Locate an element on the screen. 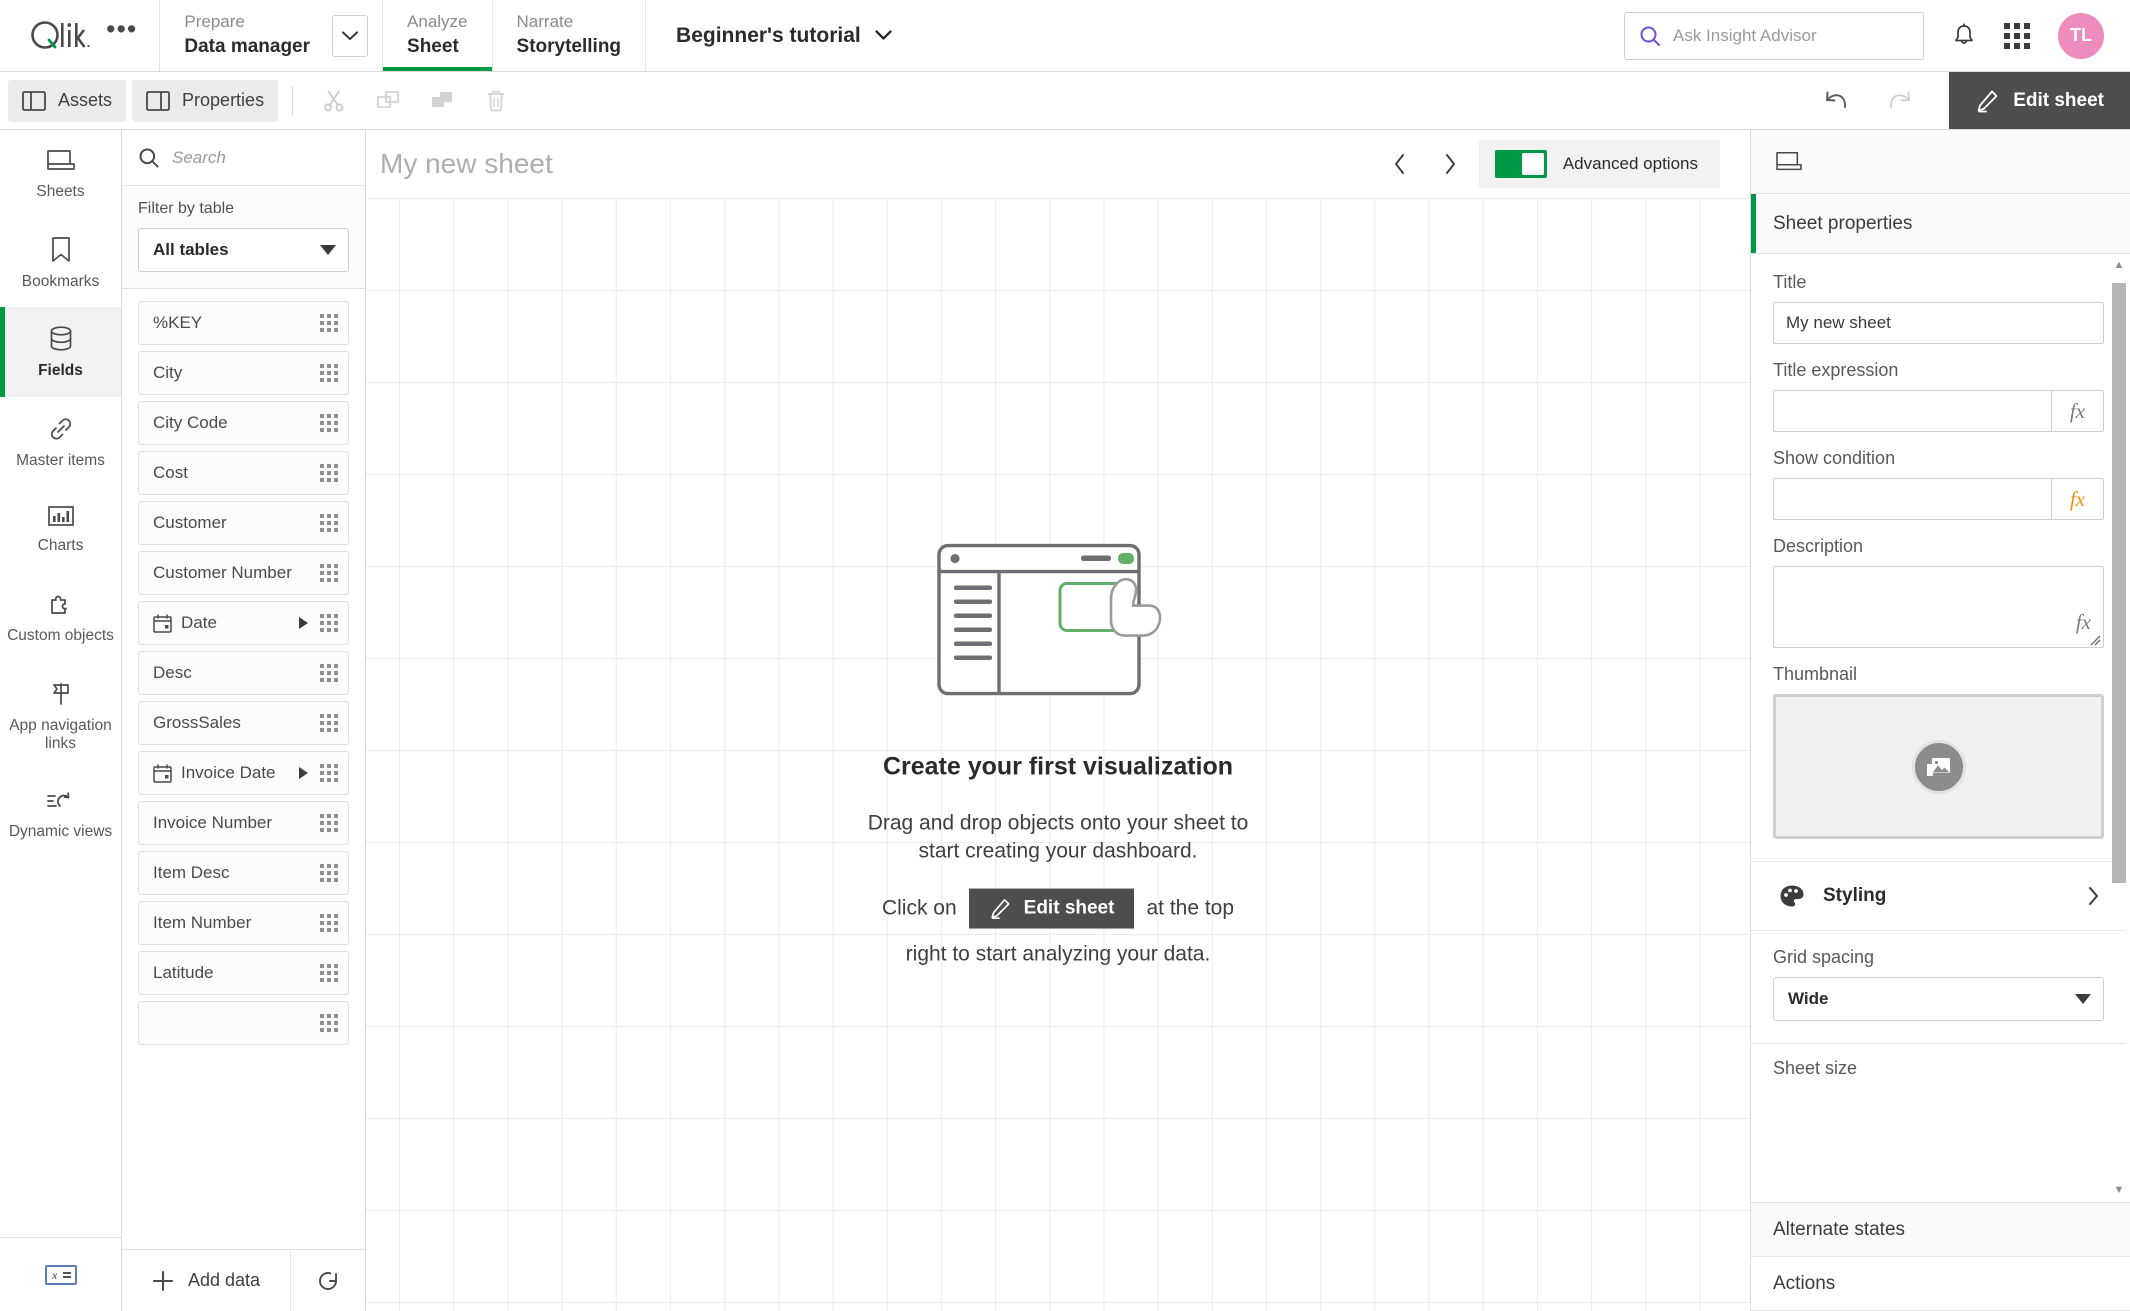 Image resolution: width=2130 pixels, height=1311 pixels. add-data-button: Add data is located at coordinates (206, 1280).